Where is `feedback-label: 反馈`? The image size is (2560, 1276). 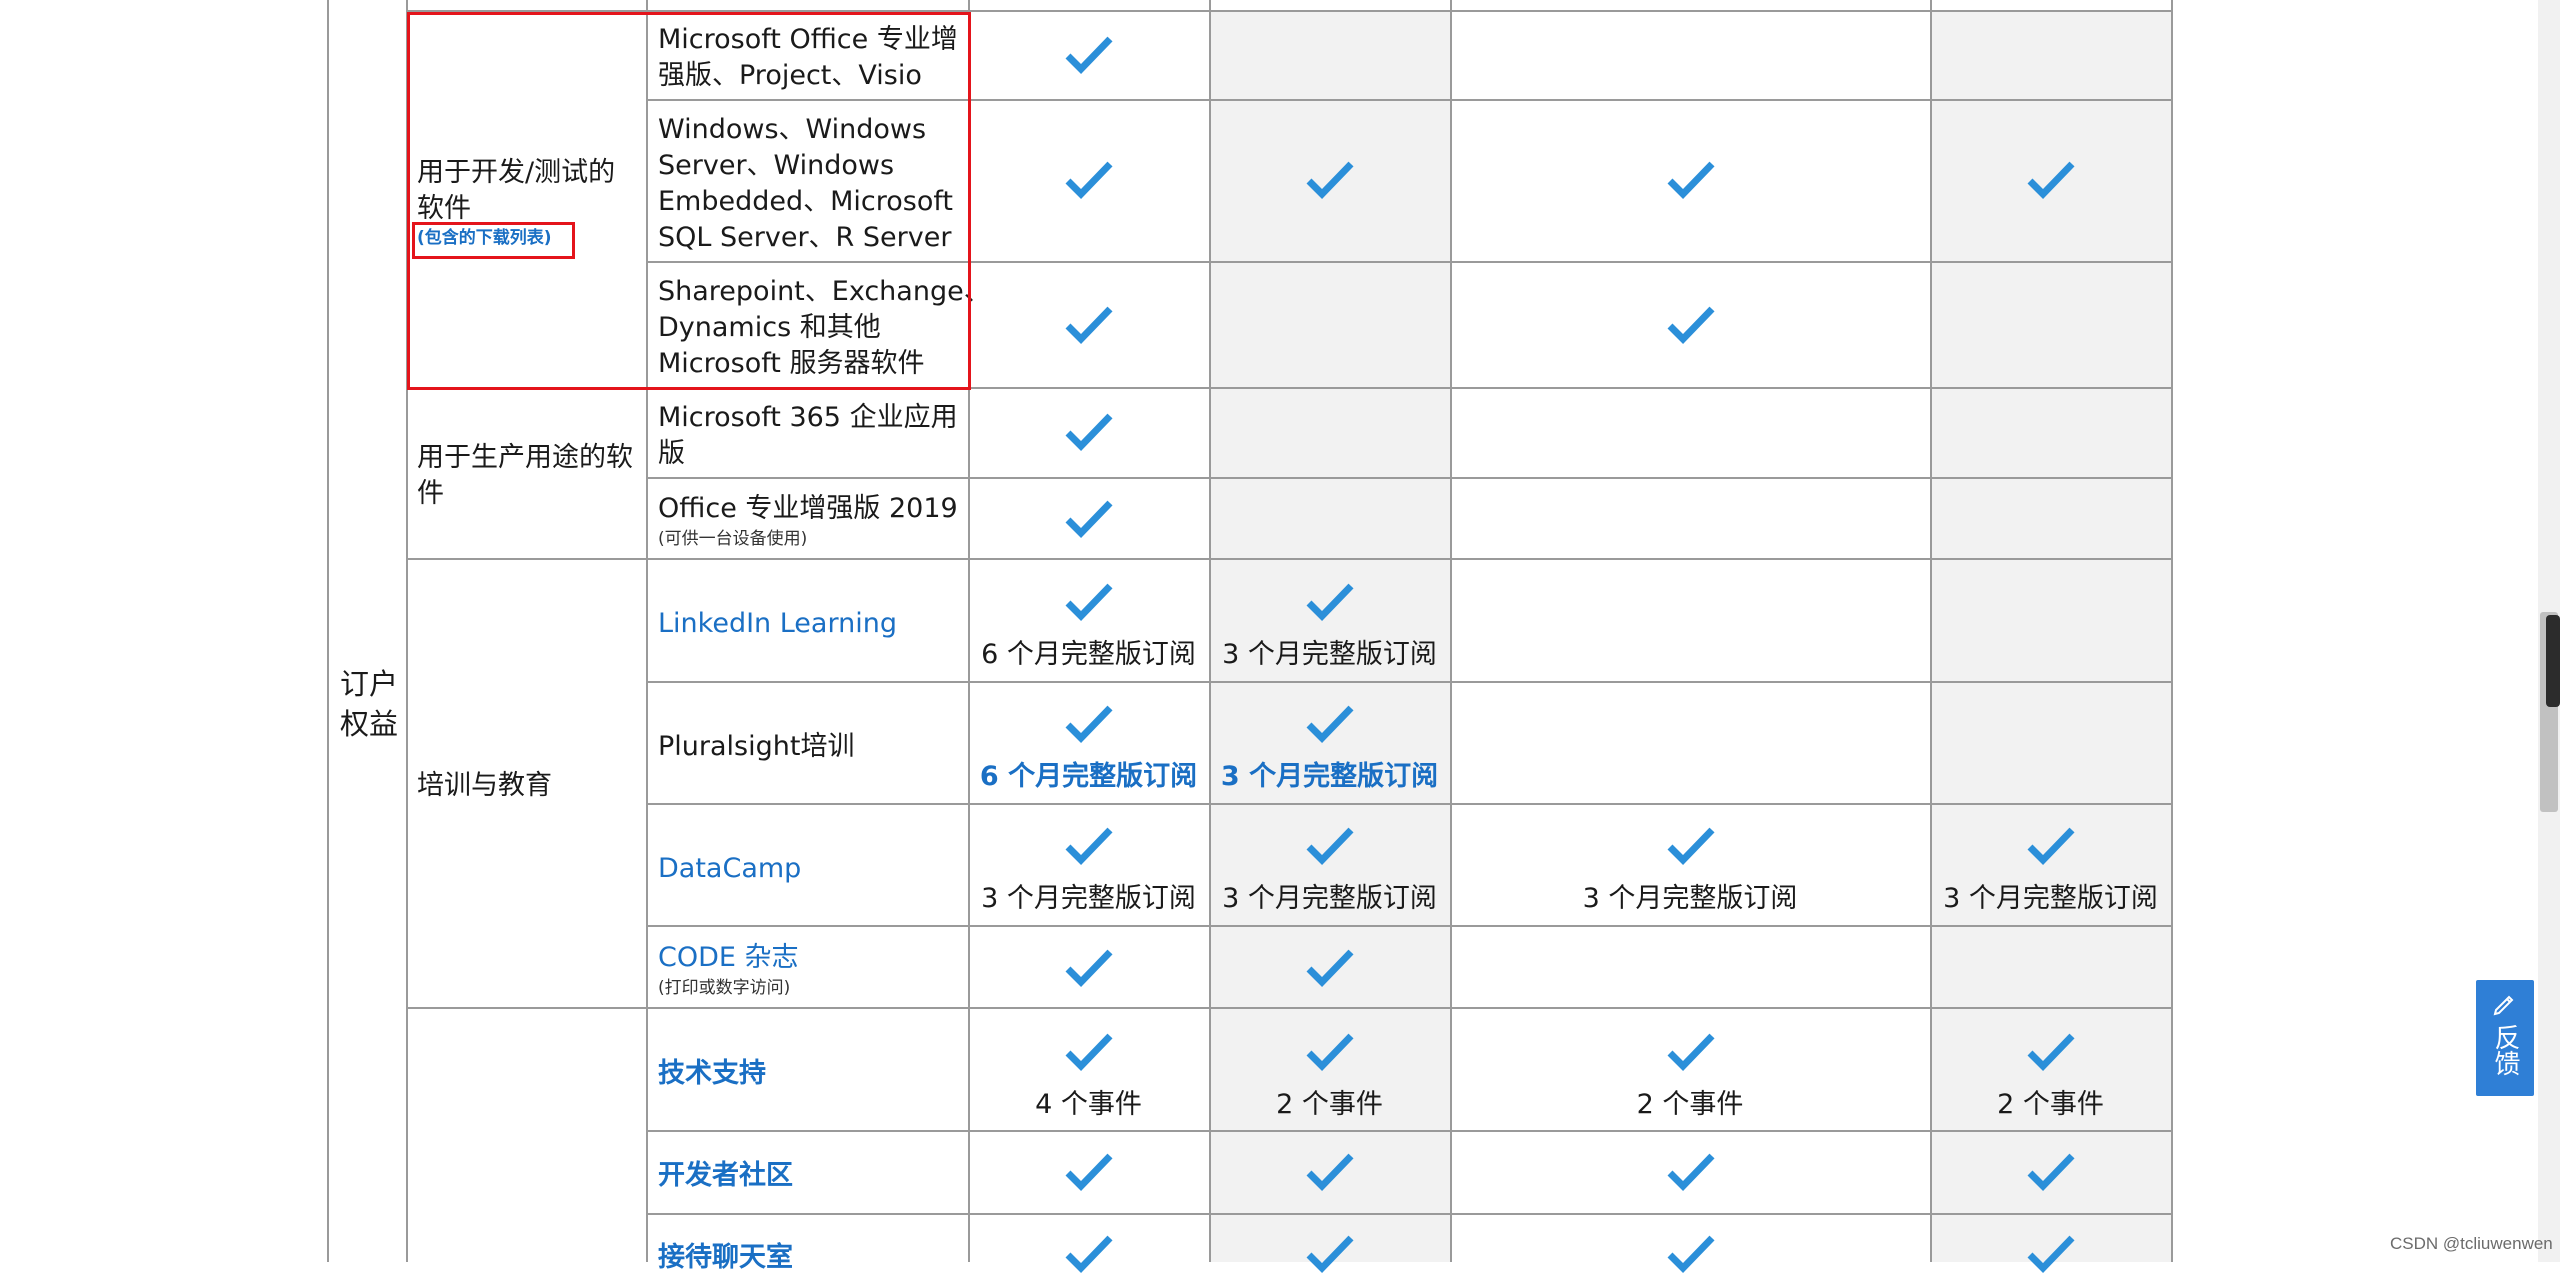
feedback-label: 反馈 is located at coordinates (2505, 1050).